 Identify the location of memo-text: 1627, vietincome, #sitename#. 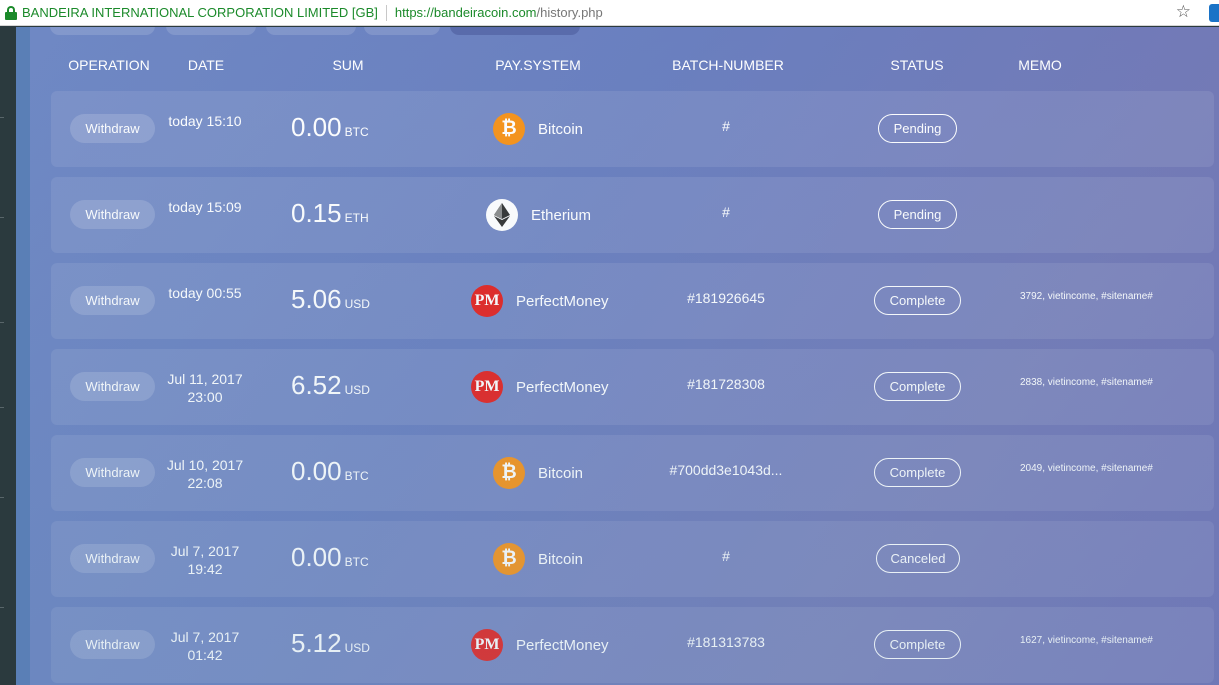
(1086, 640).